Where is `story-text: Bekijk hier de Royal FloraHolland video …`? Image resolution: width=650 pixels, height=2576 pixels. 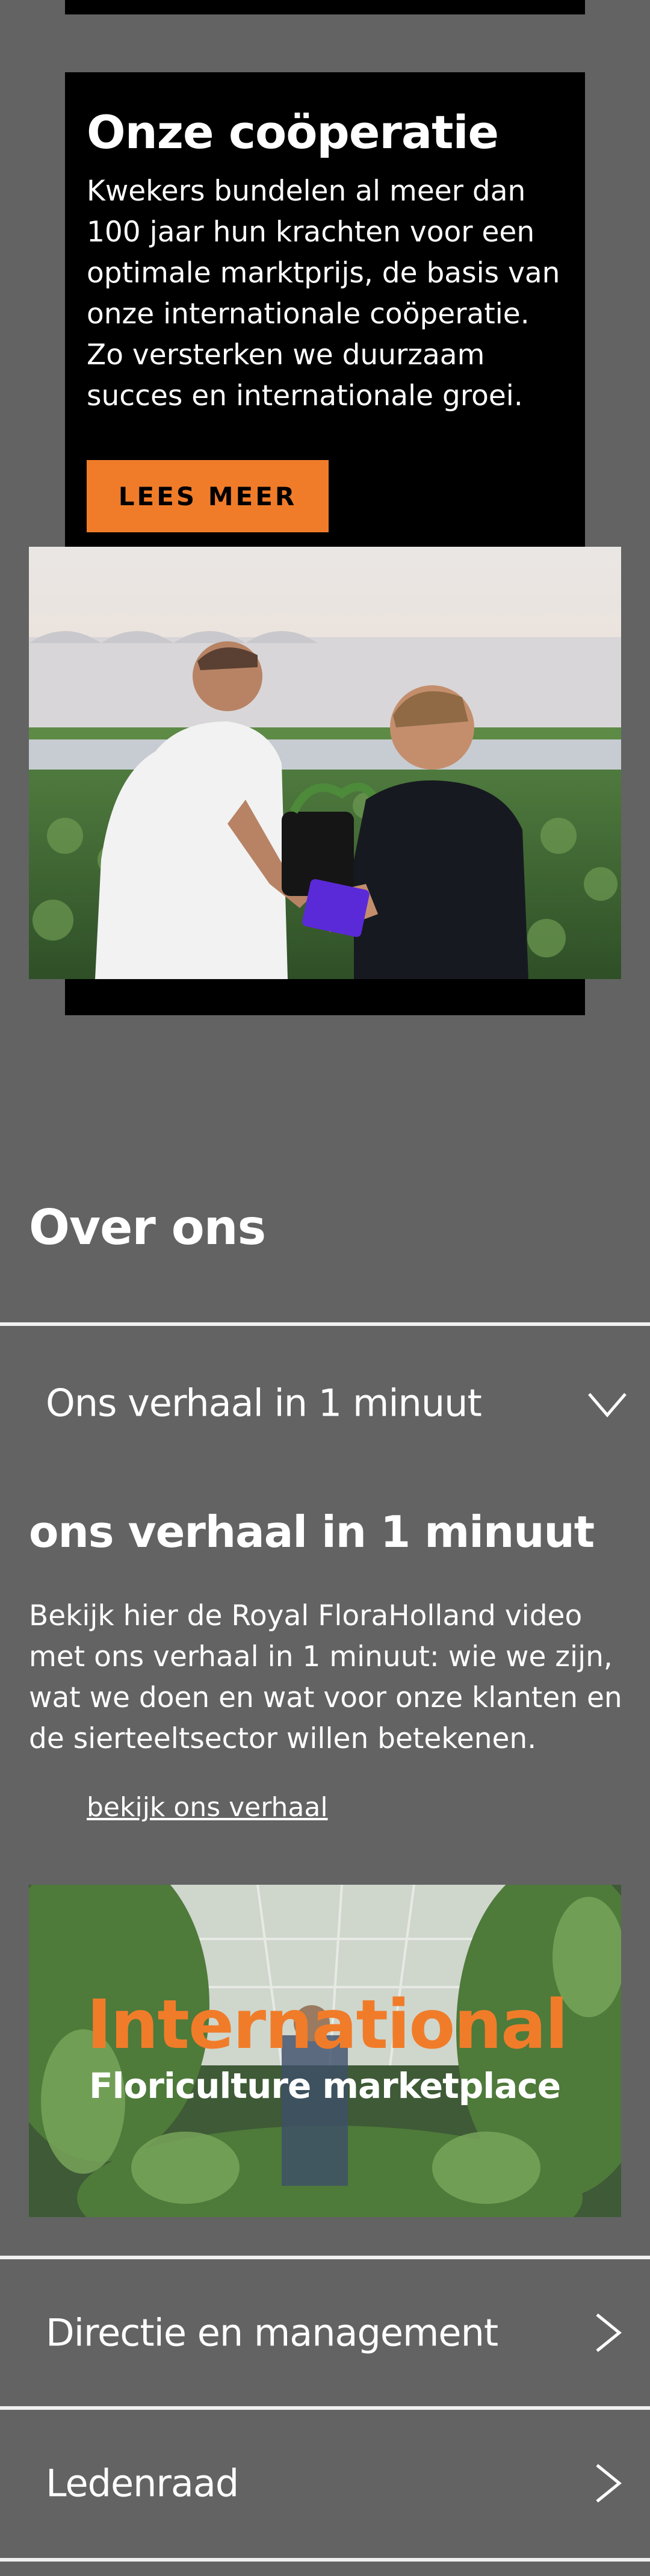
story-text: Bekijk hier de Royal FloraHolland video … is located at coordinates (326, 1677).